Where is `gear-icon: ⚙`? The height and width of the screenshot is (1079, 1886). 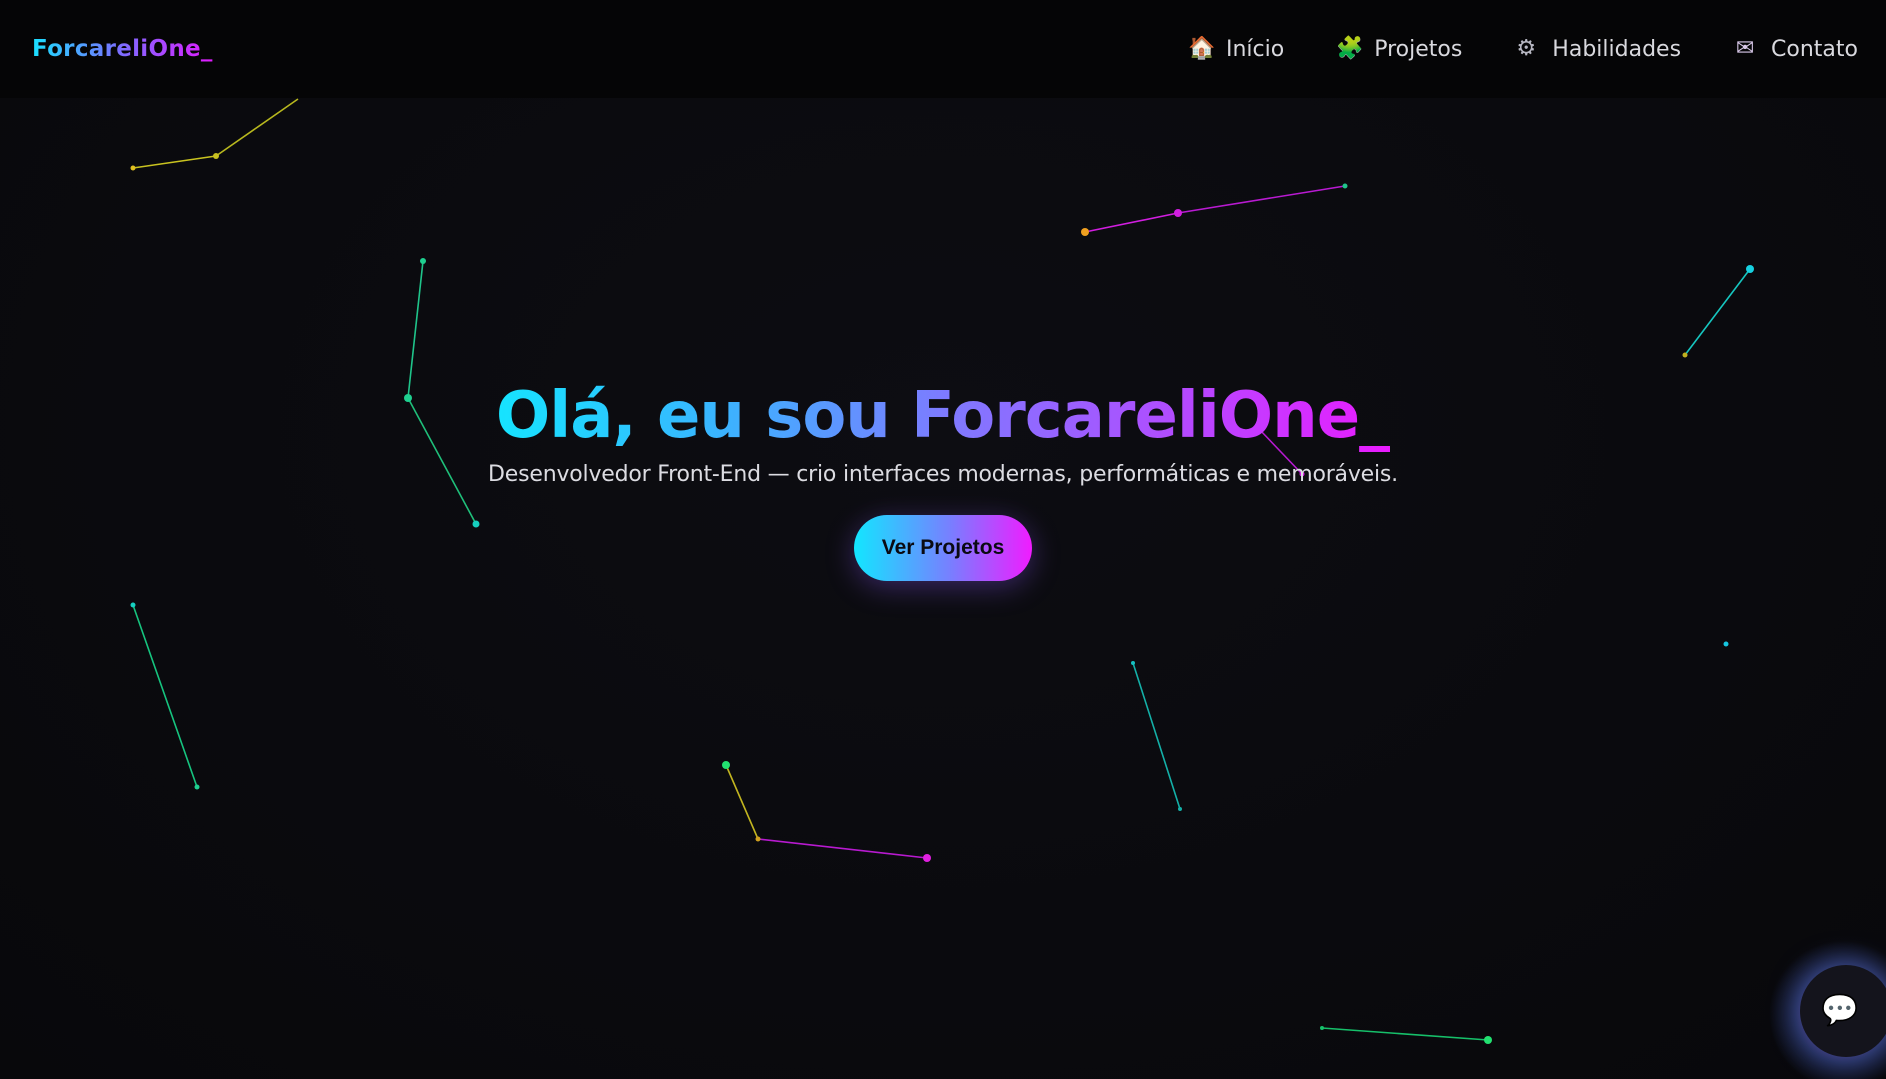
gear-icon: ⚙ is located at coordinates (1526, 48).